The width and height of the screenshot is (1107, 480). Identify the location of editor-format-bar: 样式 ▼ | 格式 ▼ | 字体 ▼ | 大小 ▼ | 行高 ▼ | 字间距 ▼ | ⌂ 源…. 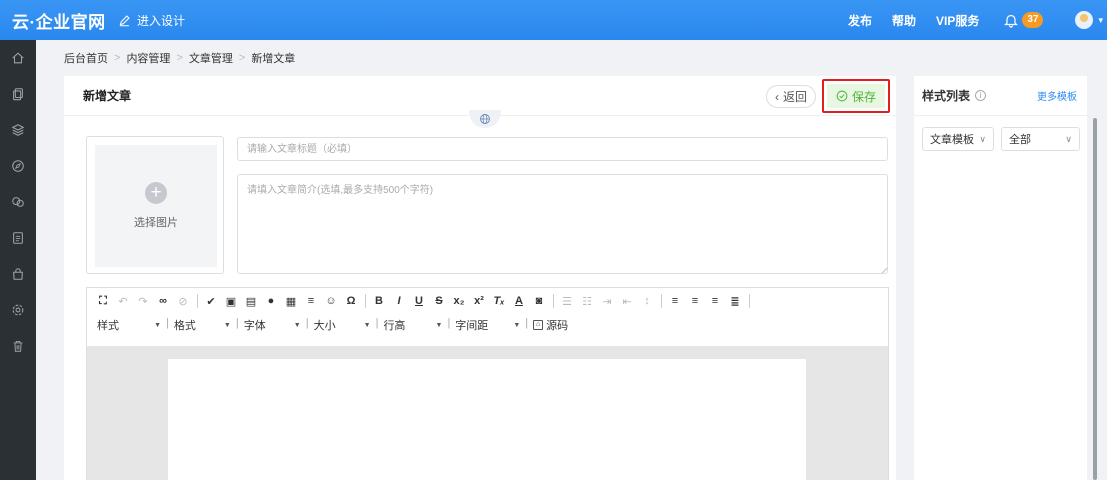
(487, 329).